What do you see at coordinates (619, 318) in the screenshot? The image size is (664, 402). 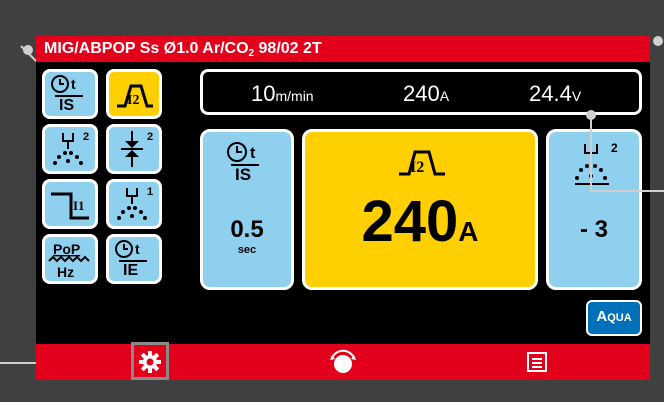 I see `aqua-rest-letters: QUA` at bounding box center [619, 318].